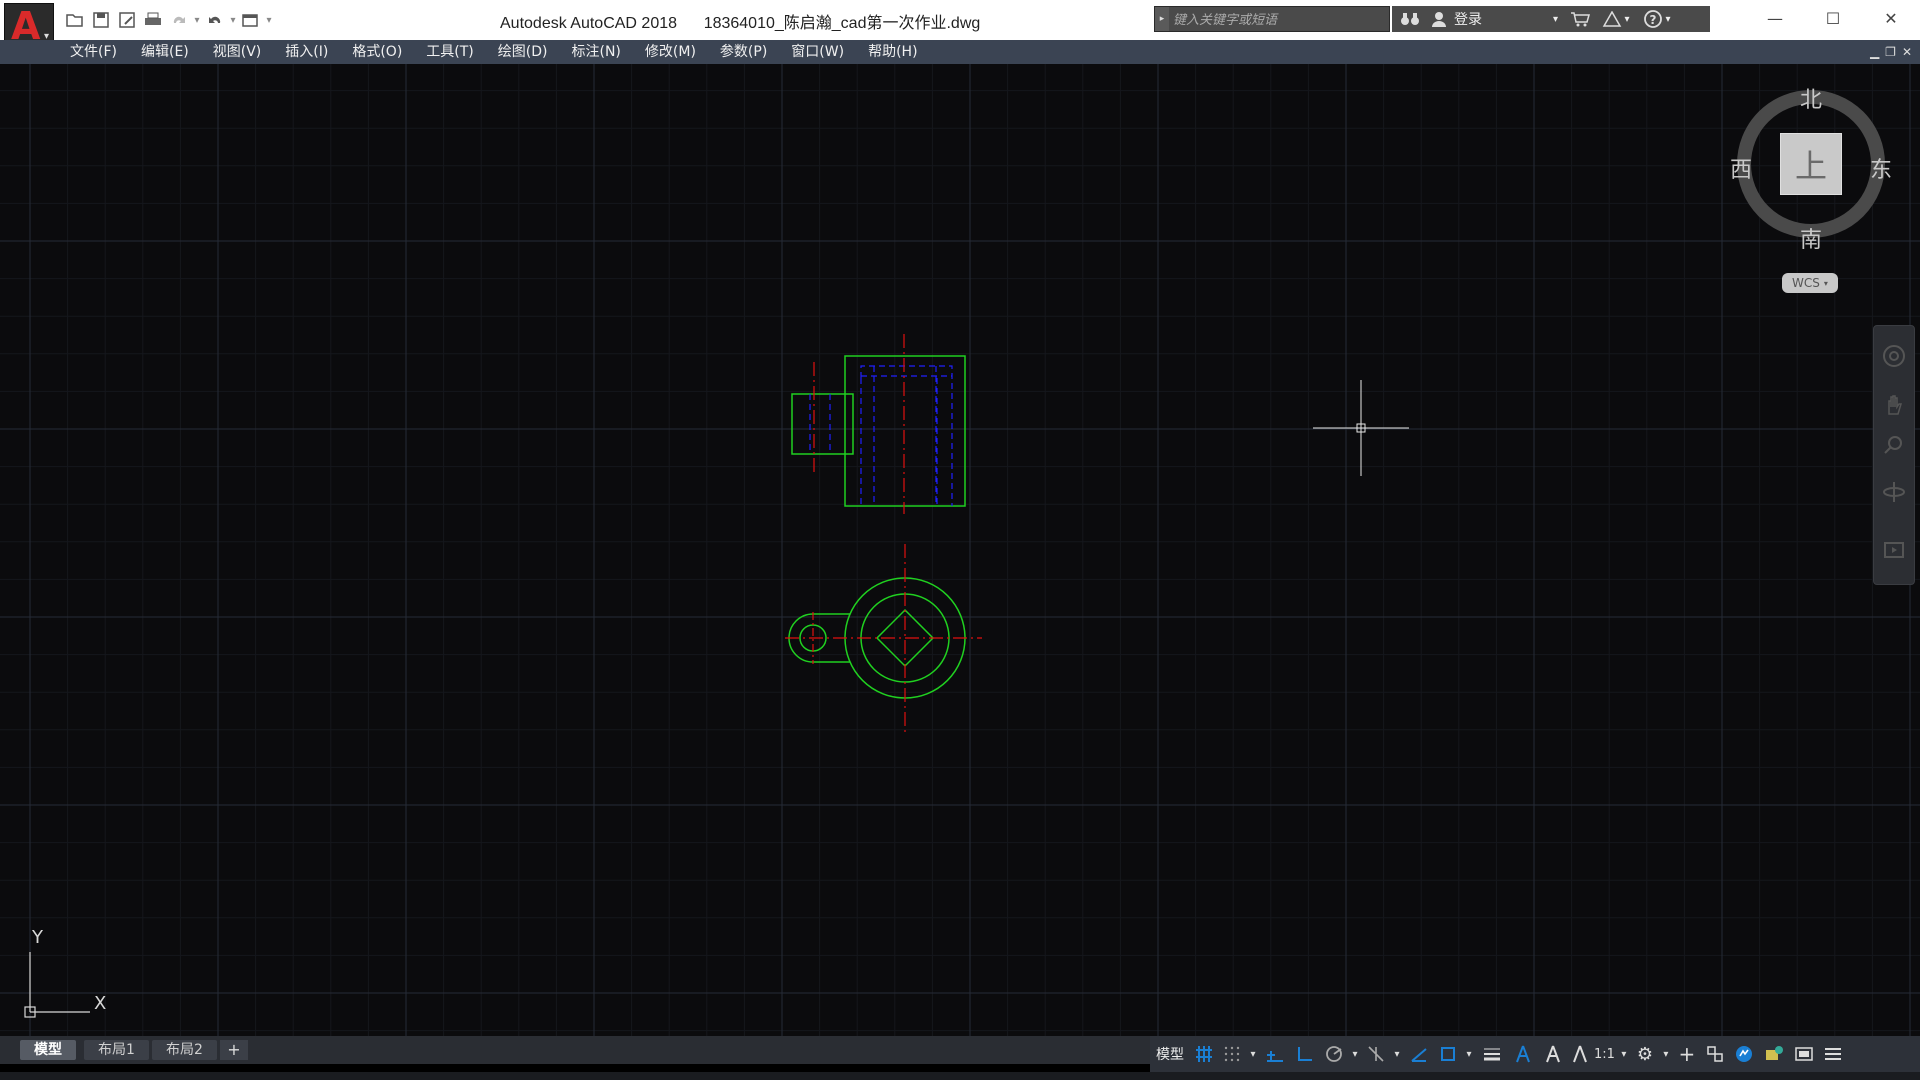  I want to click on ucs-icon: Y X, so click(68, 975).